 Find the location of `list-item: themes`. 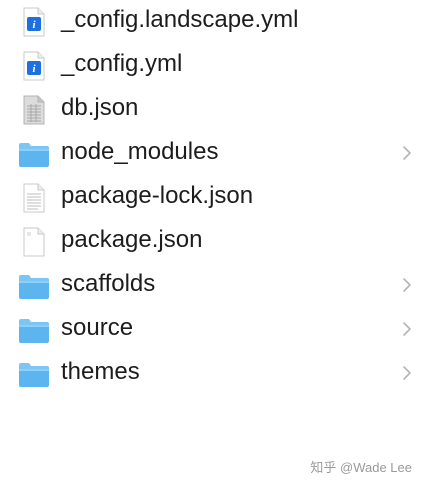

list-item: themes is located at coordinates (212, 374).